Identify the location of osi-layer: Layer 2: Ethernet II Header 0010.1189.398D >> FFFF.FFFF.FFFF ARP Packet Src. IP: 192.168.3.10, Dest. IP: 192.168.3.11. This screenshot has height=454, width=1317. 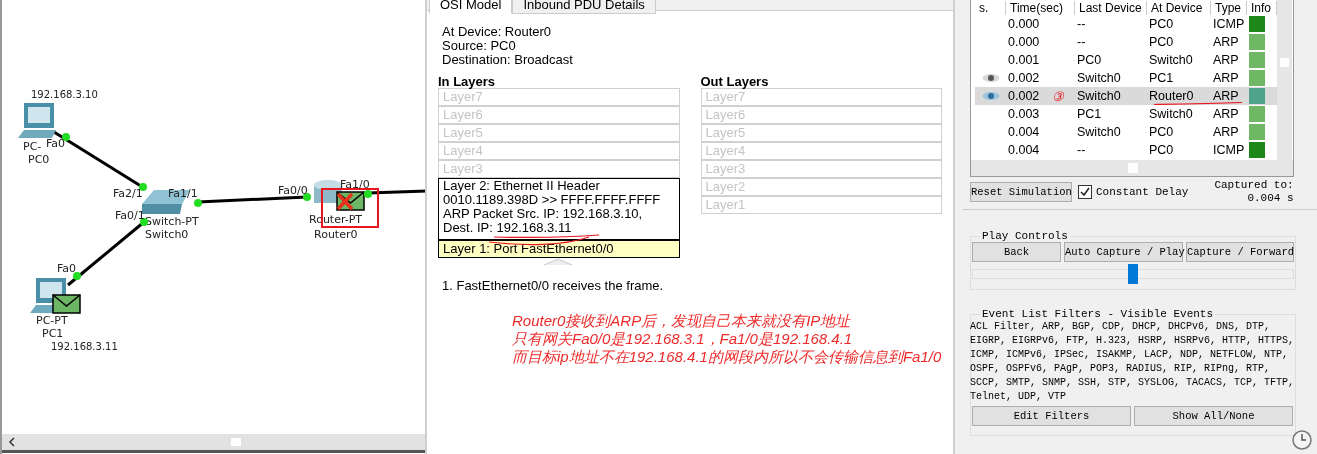
(559, 209).